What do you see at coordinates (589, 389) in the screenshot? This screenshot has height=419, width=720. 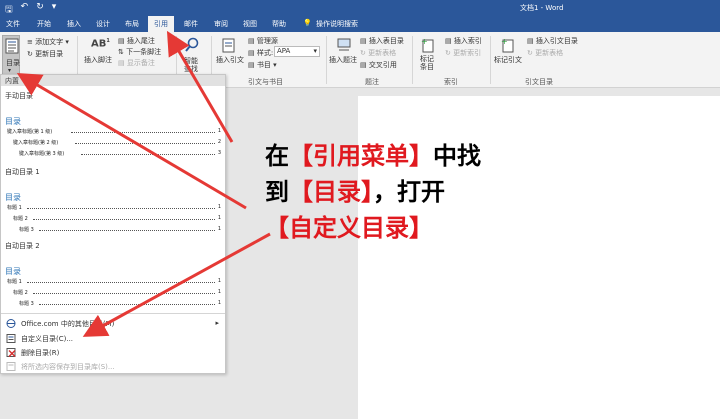 I see `watermark-text: 知乎 @PDF技巧大师` at bounding box center [589, 389].